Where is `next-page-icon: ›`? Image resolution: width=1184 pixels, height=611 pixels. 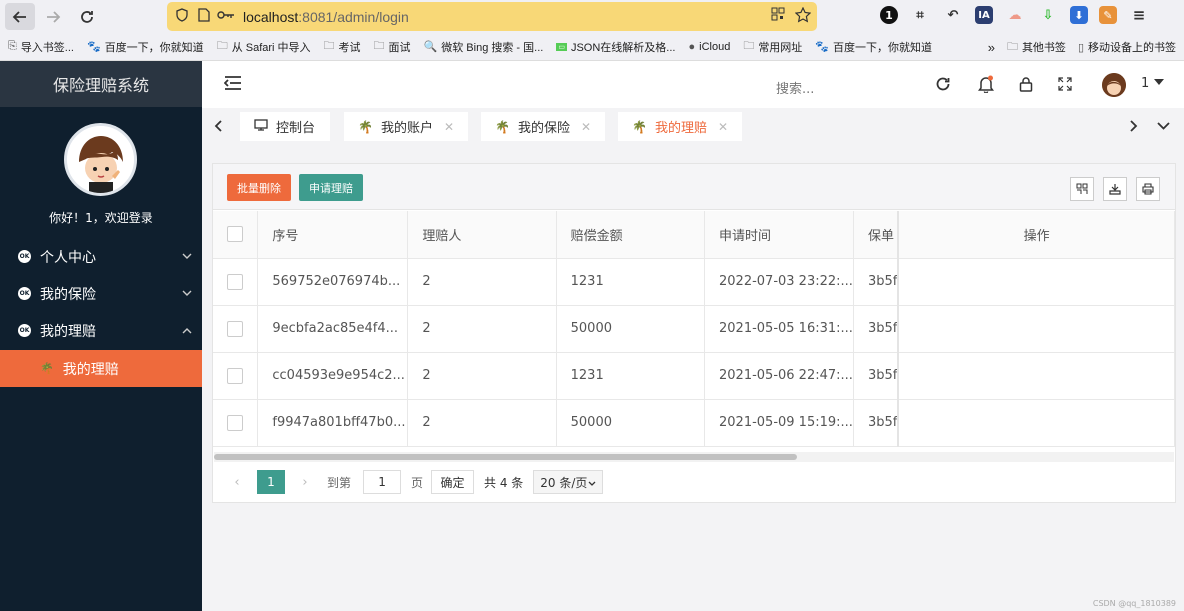
next-page-icon: › is located at coordinates (305, 482).